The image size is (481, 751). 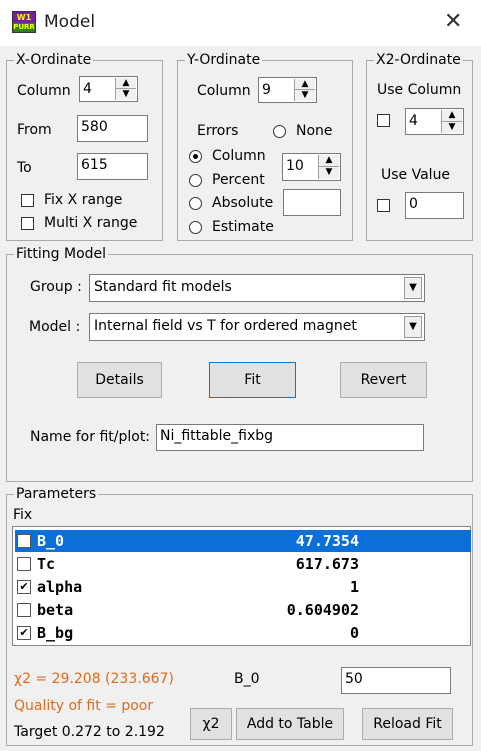 What do you see at coordinates (224, 91) in the screenshot?
I see `y-column-label: Column` at bounding box center [224, 91].